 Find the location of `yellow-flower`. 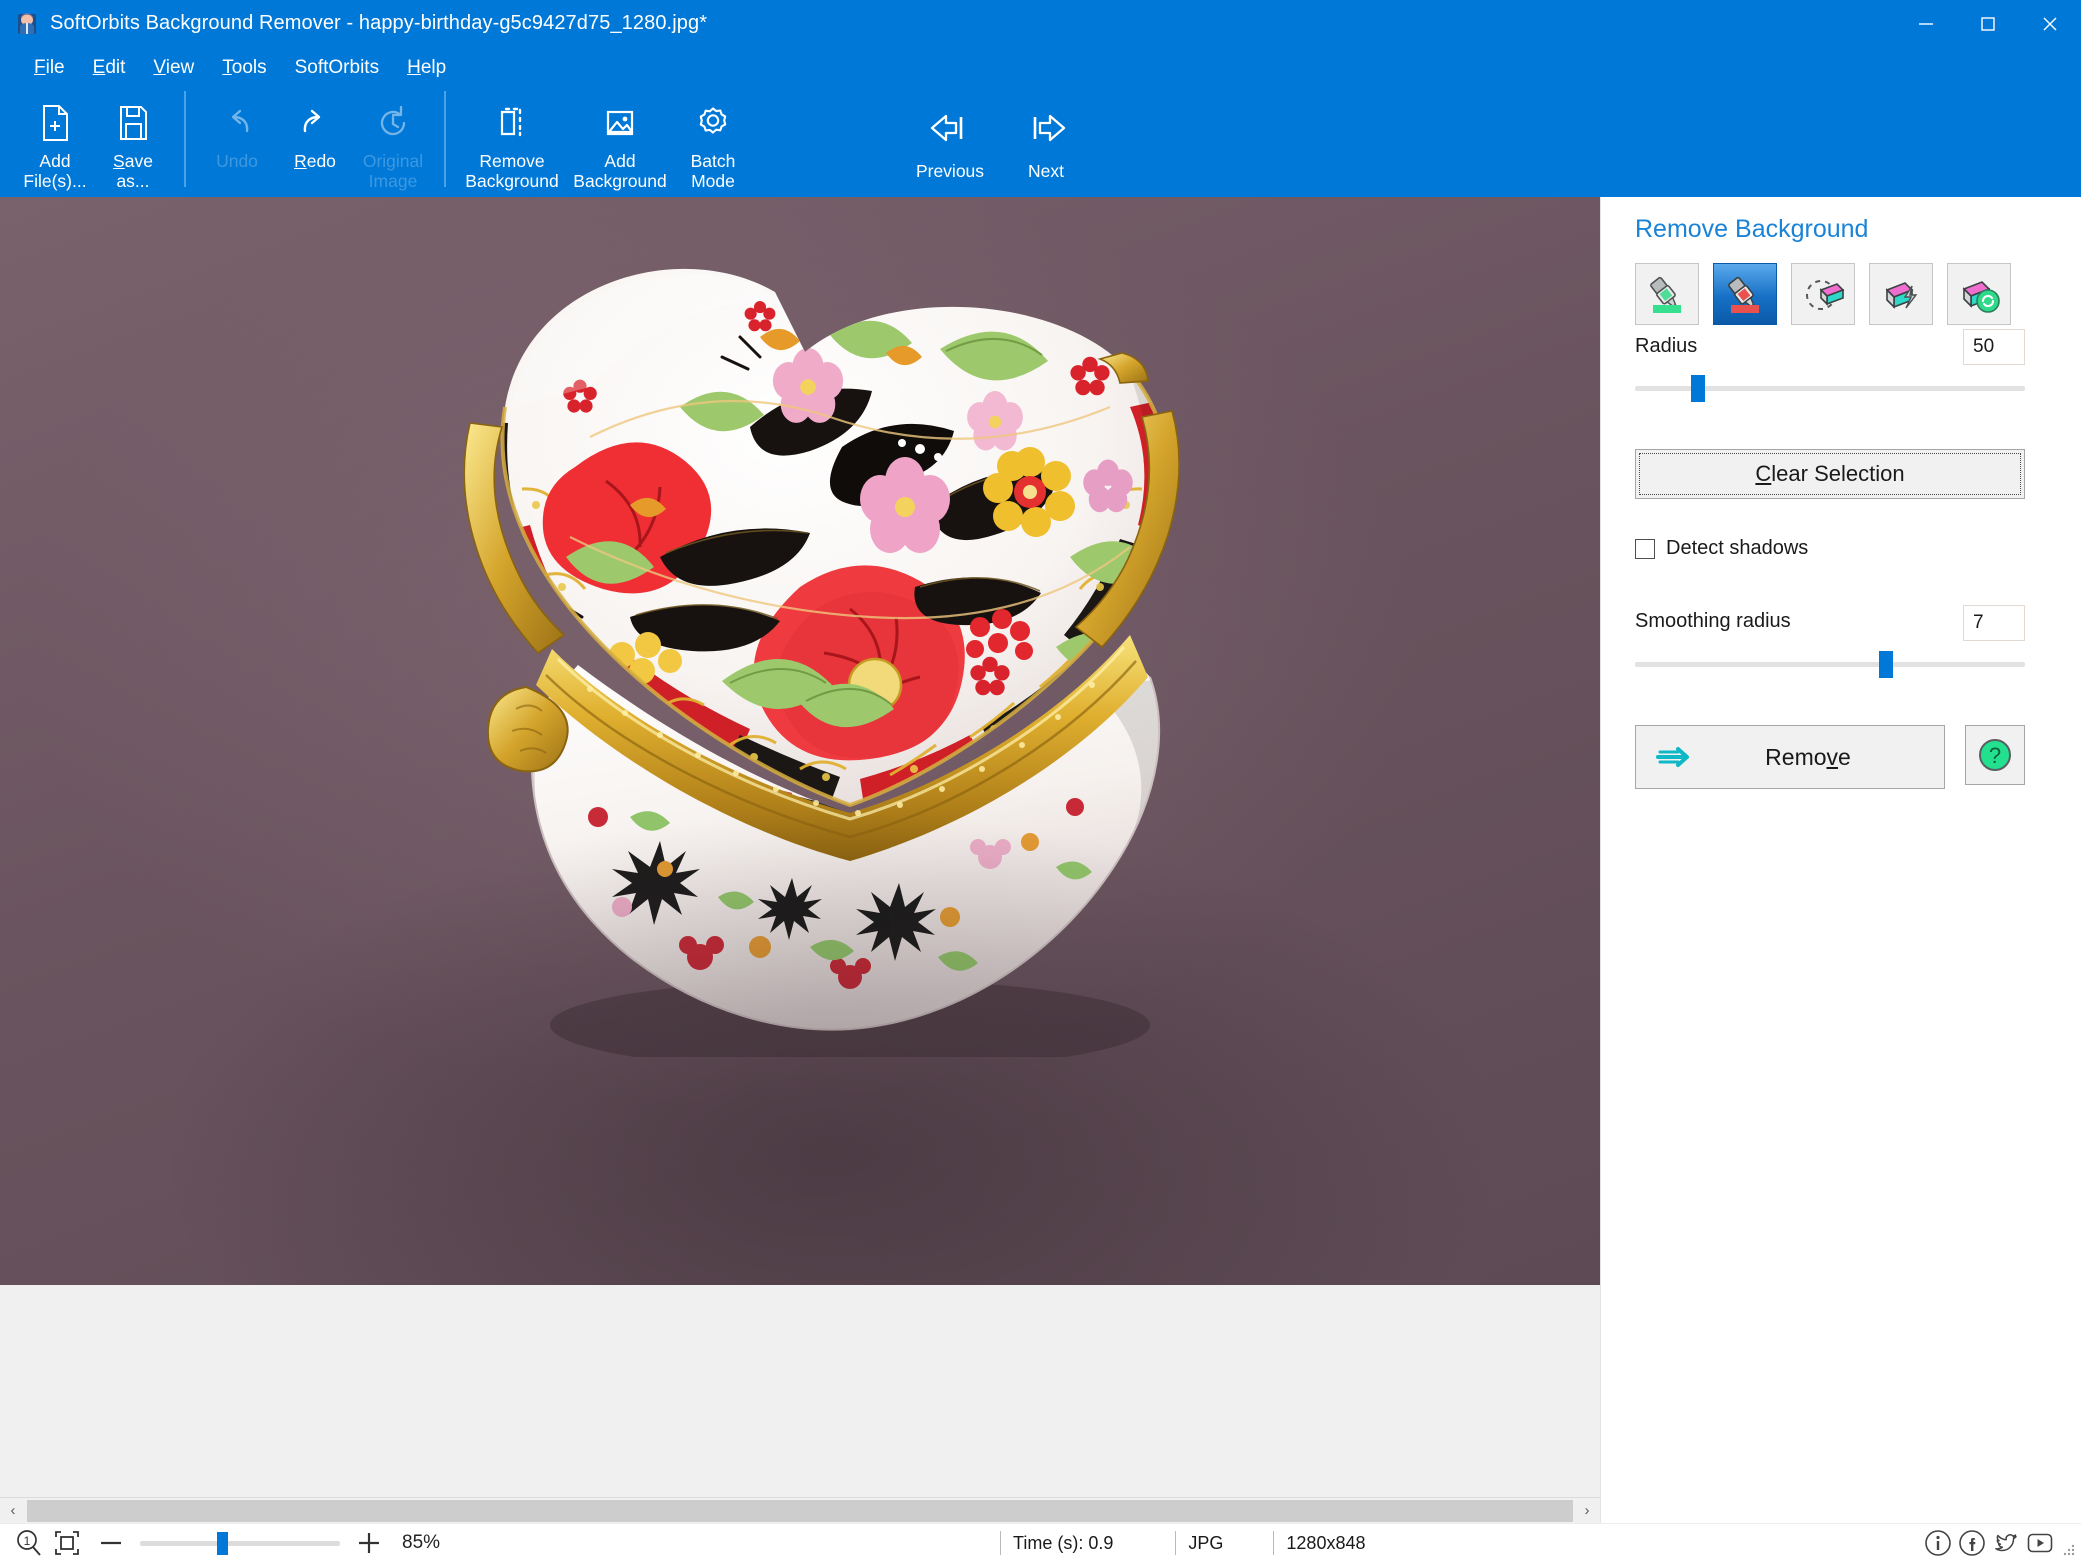

yellow-flower is located at coordinates (1029, 492).